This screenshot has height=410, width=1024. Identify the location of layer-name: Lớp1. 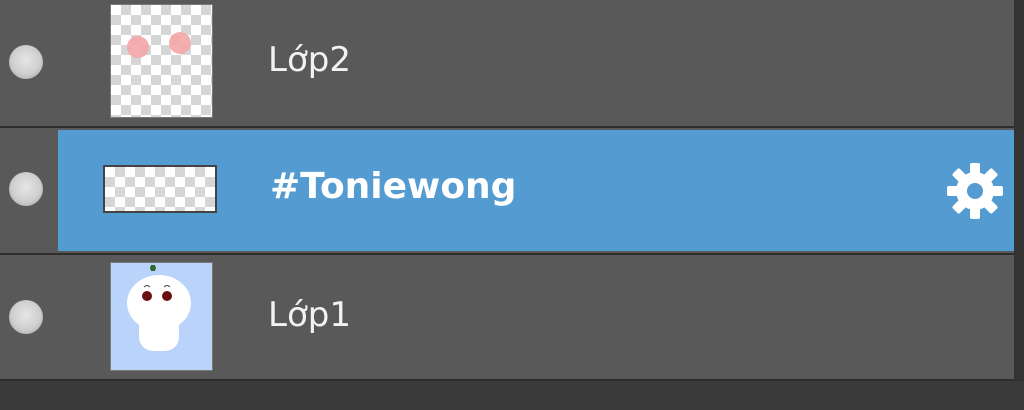
(309, 315).